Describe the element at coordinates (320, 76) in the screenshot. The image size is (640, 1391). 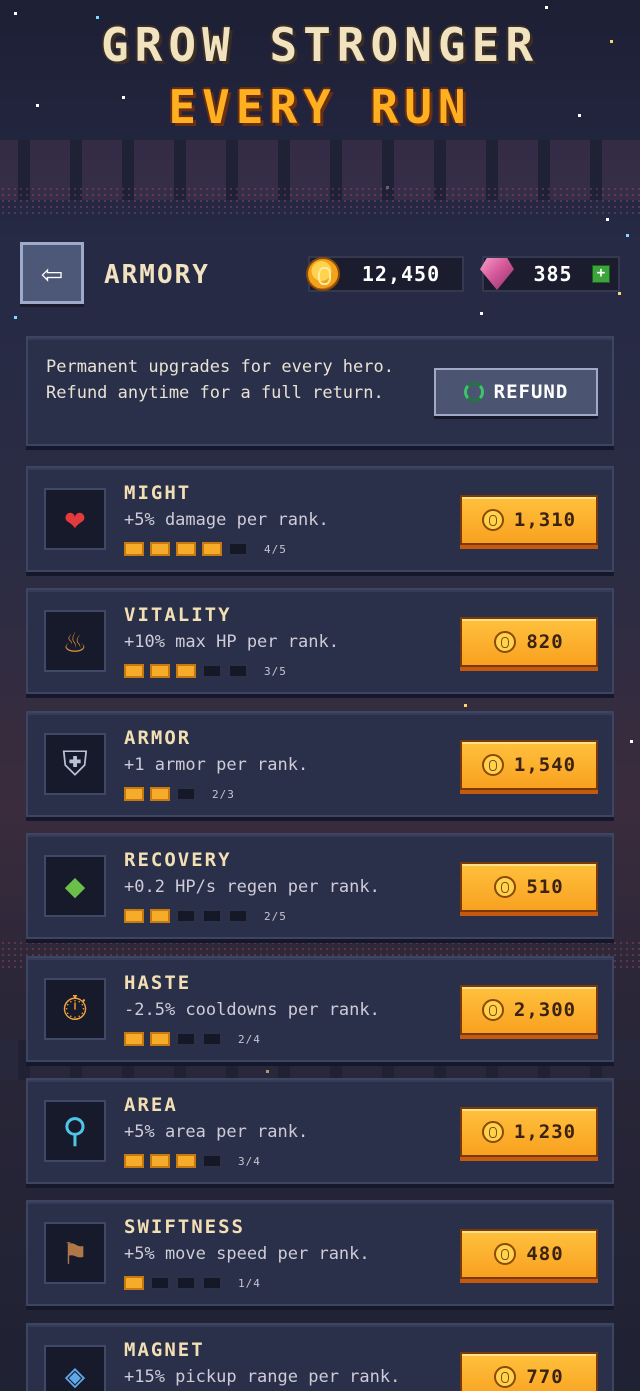
I see `promo-headline: GROW STRONGER EVERY RUN` at that location.